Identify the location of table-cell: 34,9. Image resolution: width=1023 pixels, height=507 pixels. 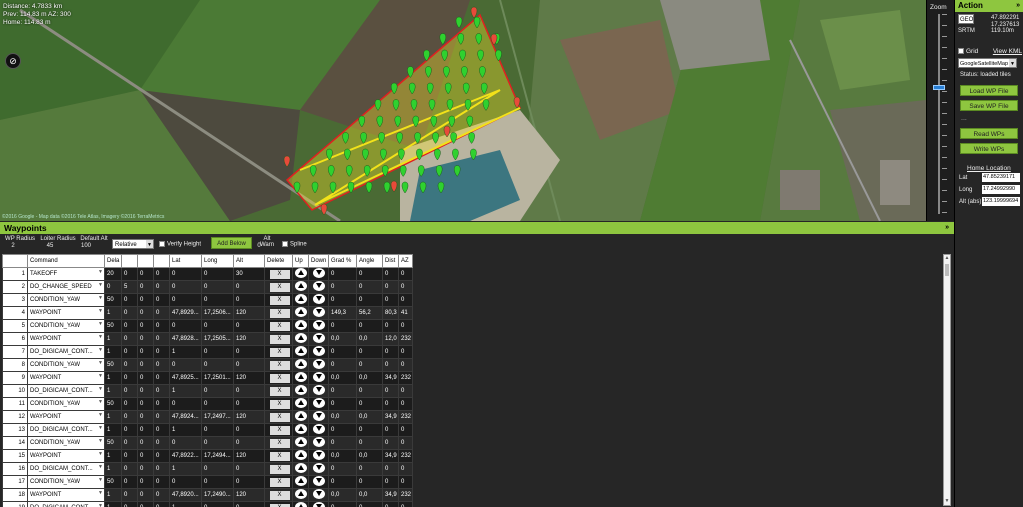
(390, 456).